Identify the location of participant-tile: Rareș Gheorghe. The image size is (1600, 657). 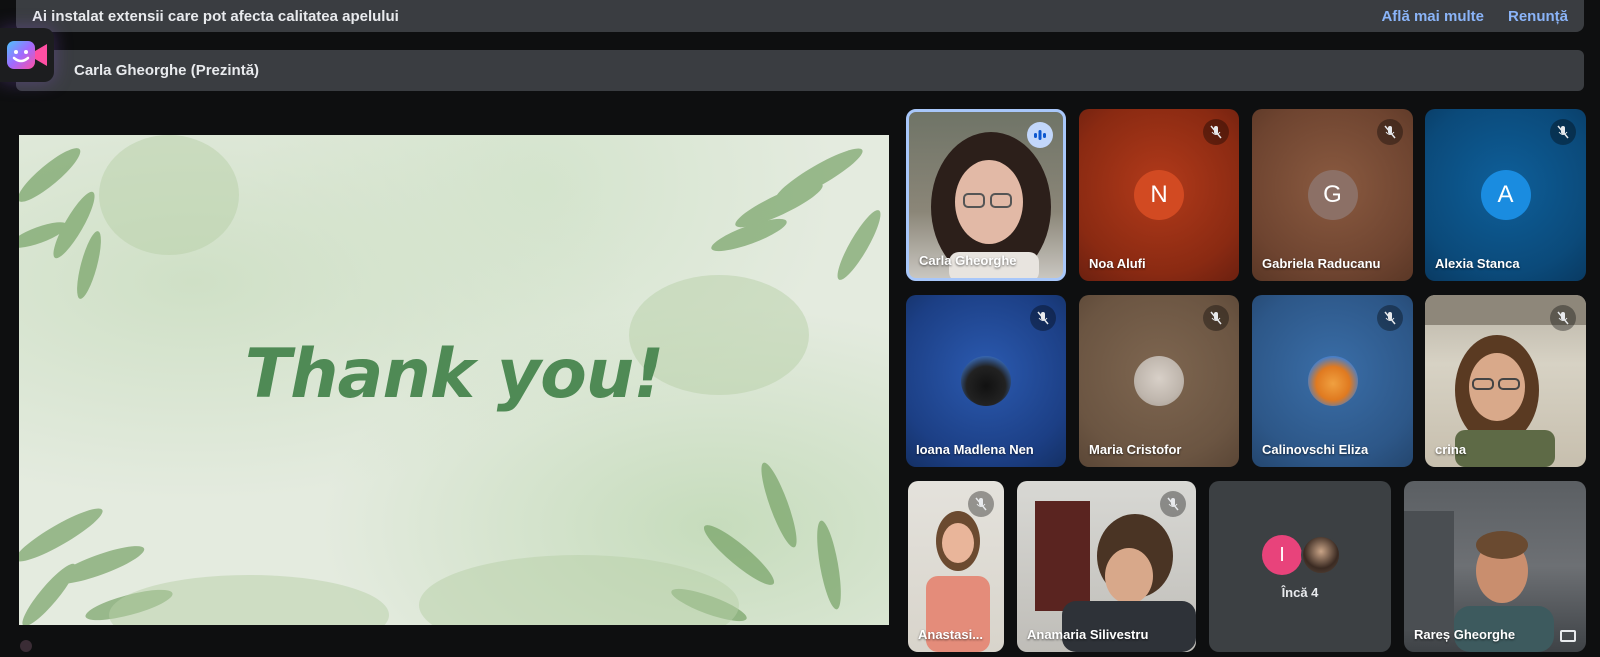
(1495, 566).